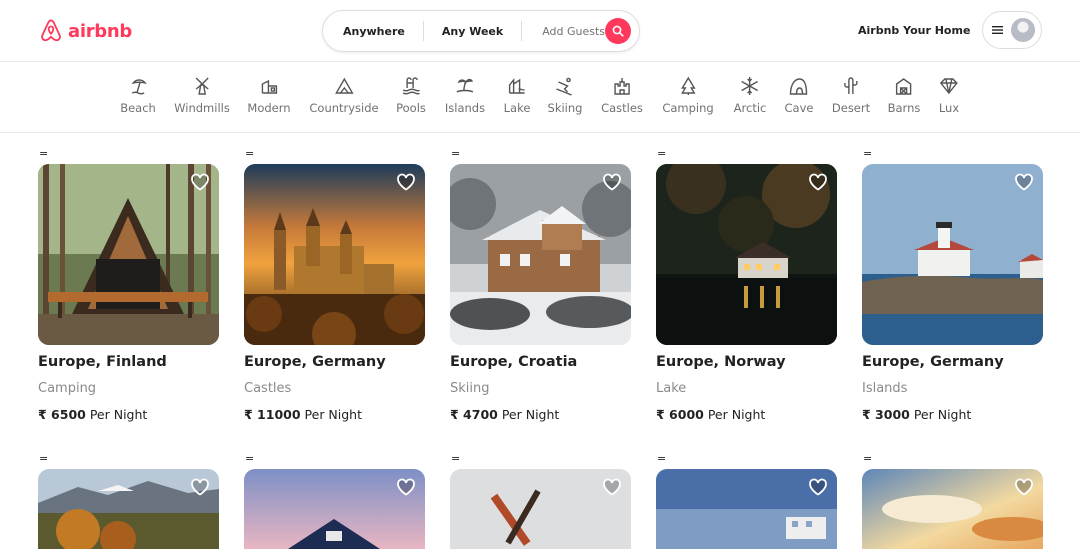  What do you see at coordinates (688, 85) in the screenshot?
I see `camping-icon` at bounding box center [688, 85].